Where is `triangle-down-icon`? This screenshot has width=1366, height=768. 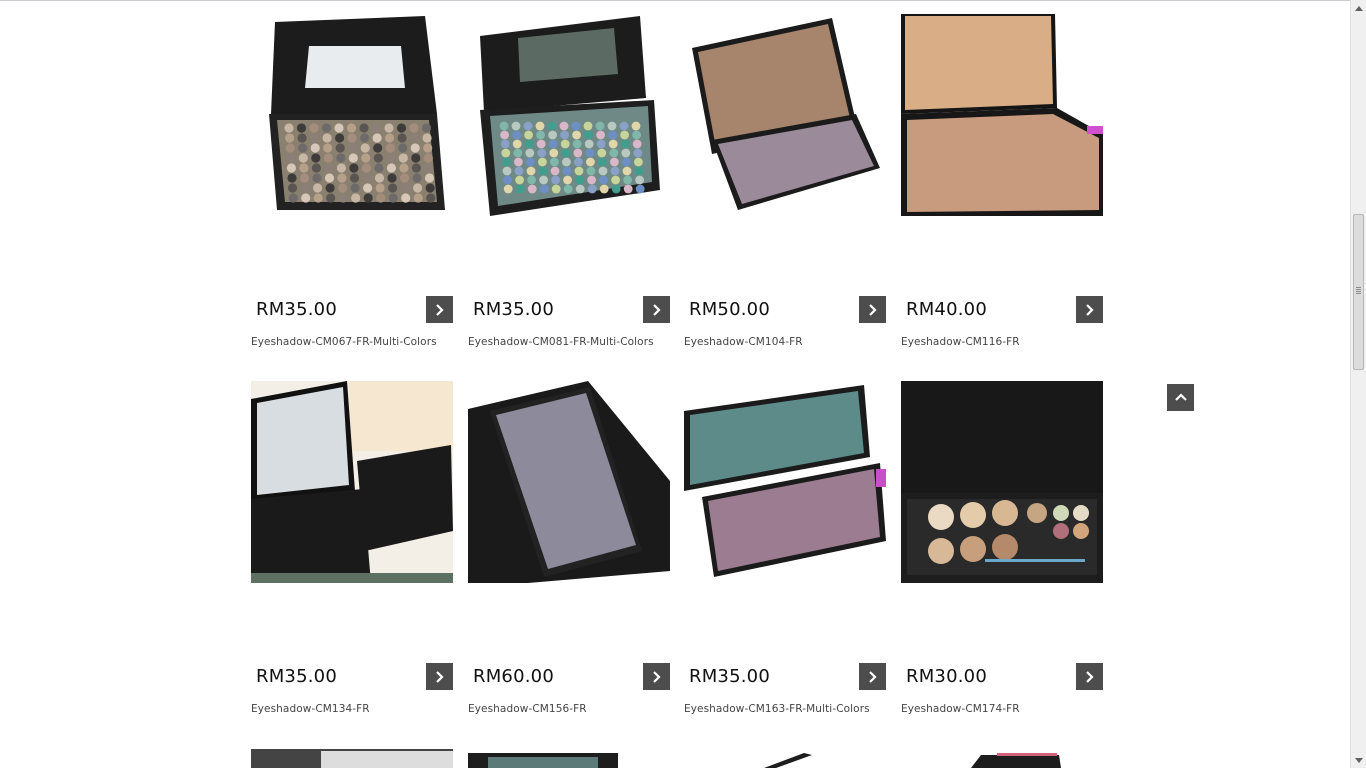
triangle-down-icon is located at coordinates (1358, 760).